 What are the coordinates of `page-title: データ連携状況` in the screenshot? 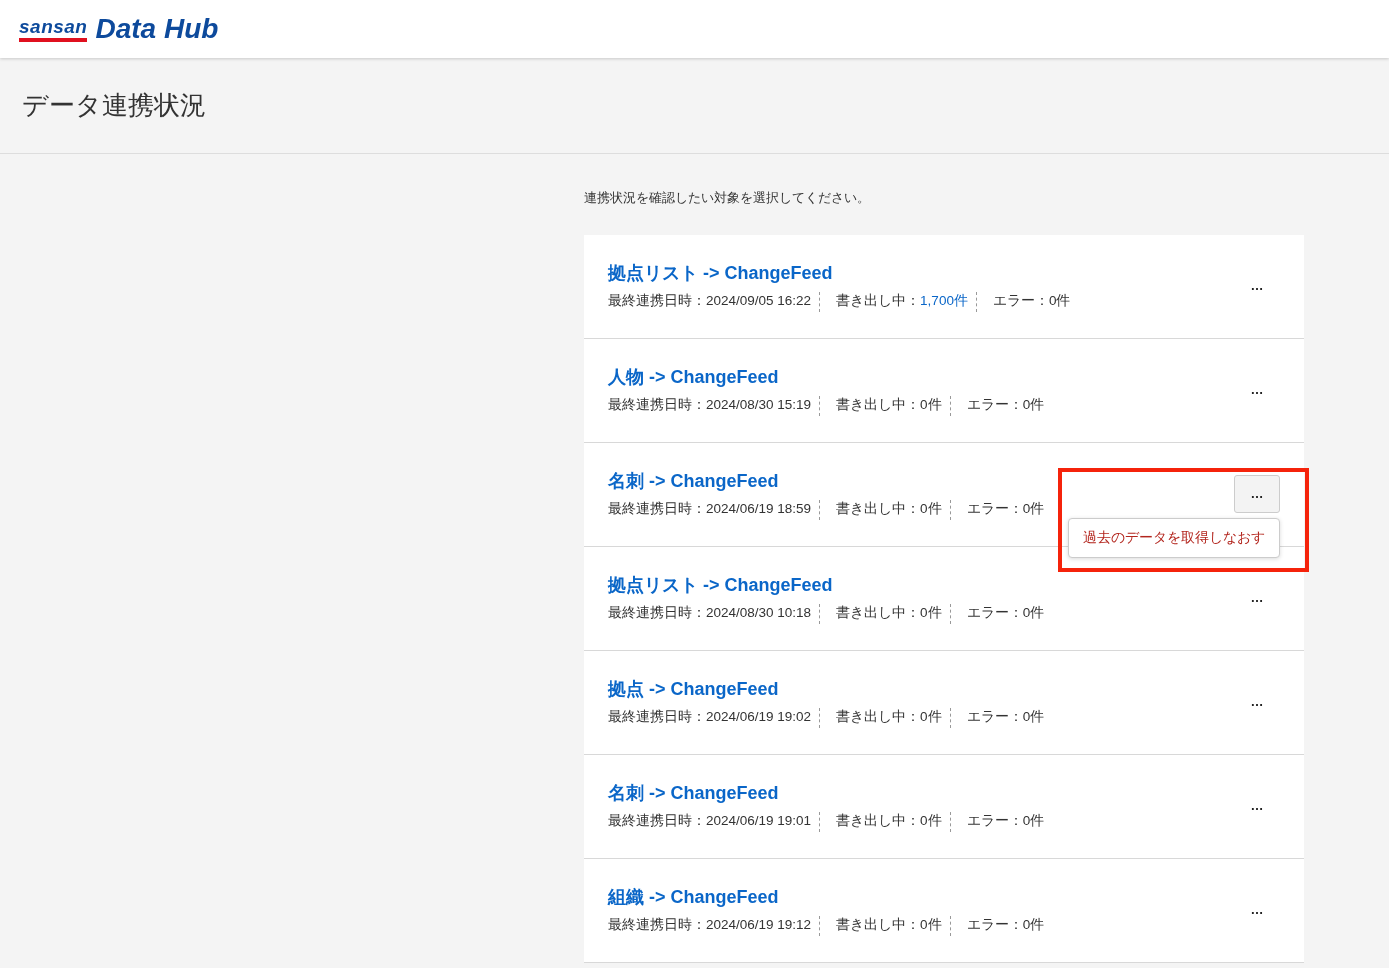 It's located at (114, 105).